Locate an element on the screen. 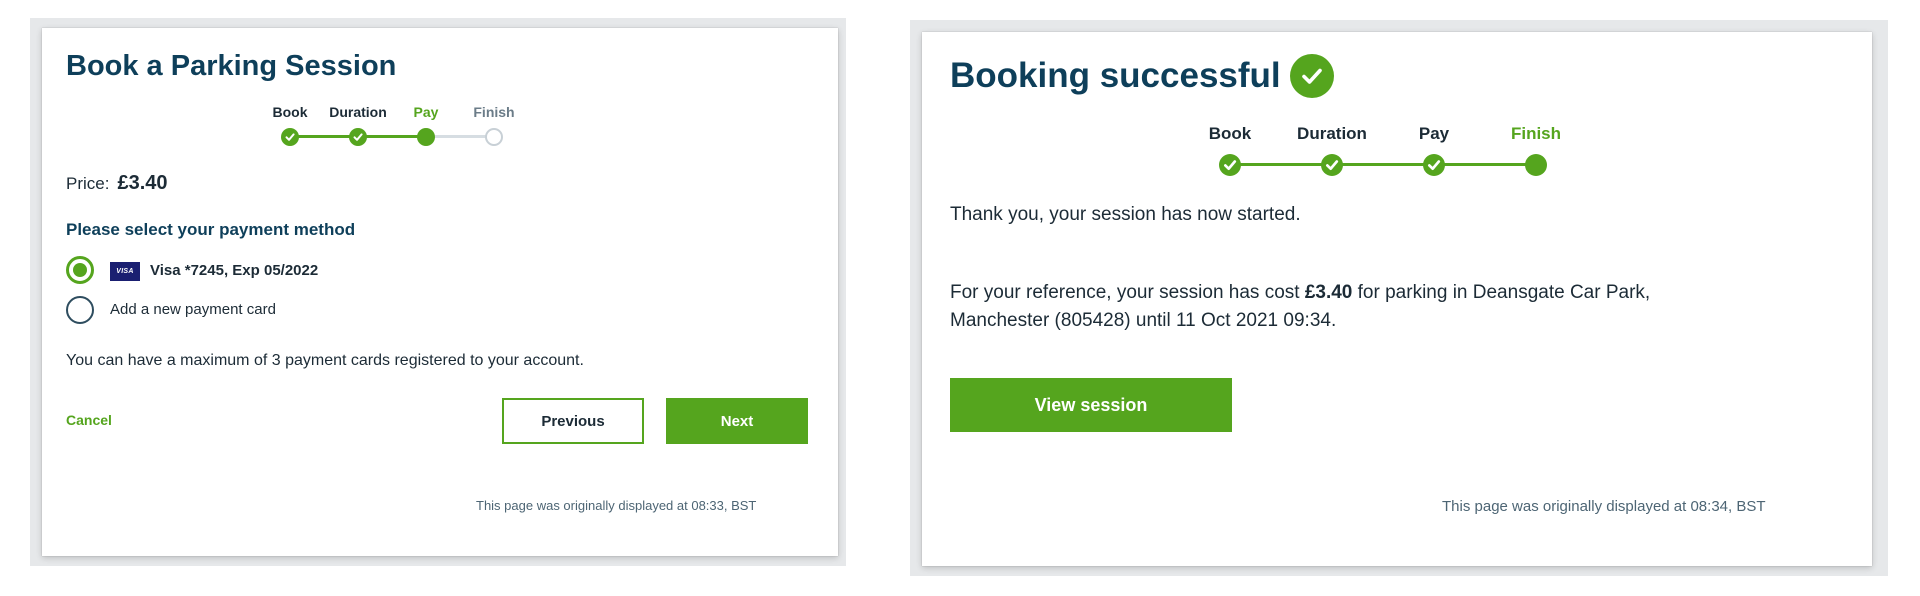 The width and height of the screenshot is (1920, 596). next-button: Next is located at coordinates (737, 421).